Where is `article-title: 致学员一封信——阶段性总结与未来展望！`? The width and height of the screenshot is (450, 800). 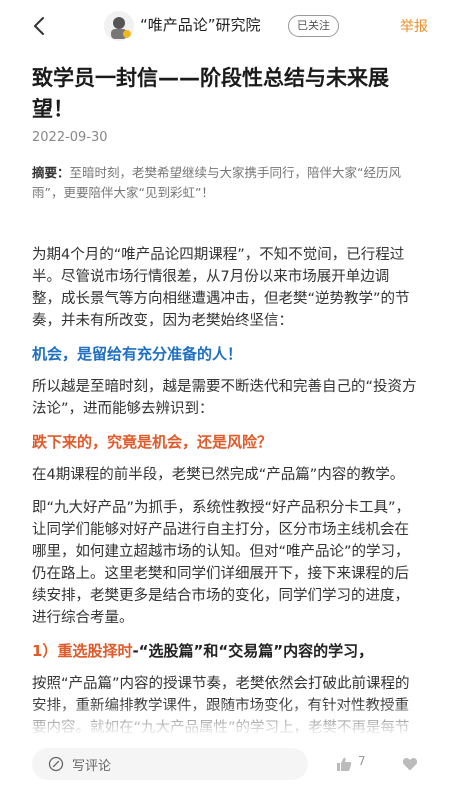 article-title: 致学员一封信——阶段性总结与未来展望！ is located at coordinates (210, 93).